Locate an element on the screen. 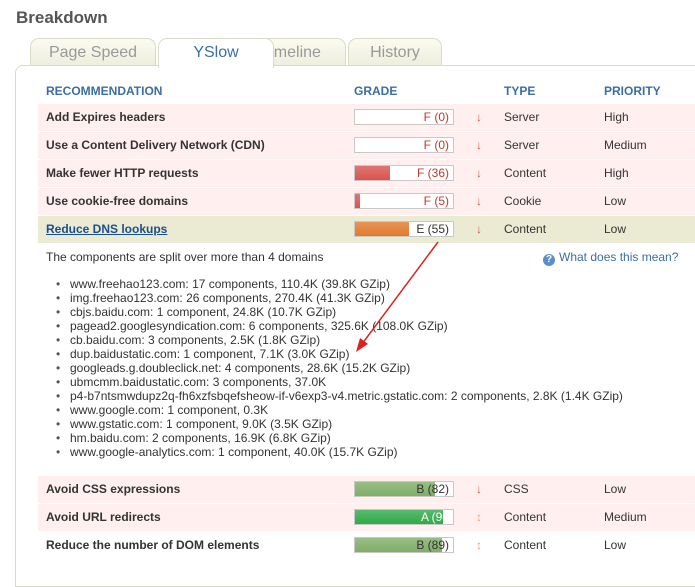 The image size is (695, 587). rule-name: Avoid CSS expressions is located at coordinates (113, 489).